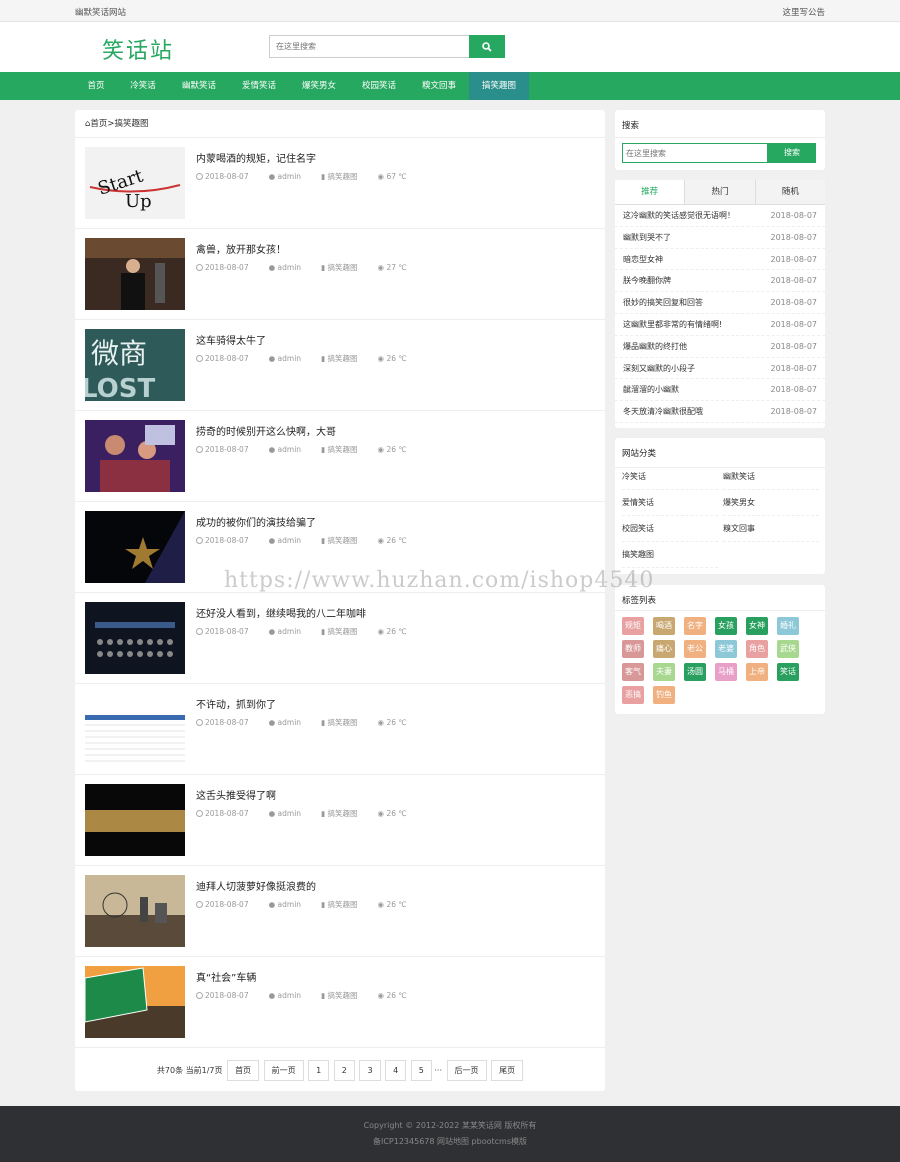 The width and height of the screenshot is (900, 1162). I want to click on list-item: 龇溜溜的小幽默 2018-08-07, so click(720, 390).